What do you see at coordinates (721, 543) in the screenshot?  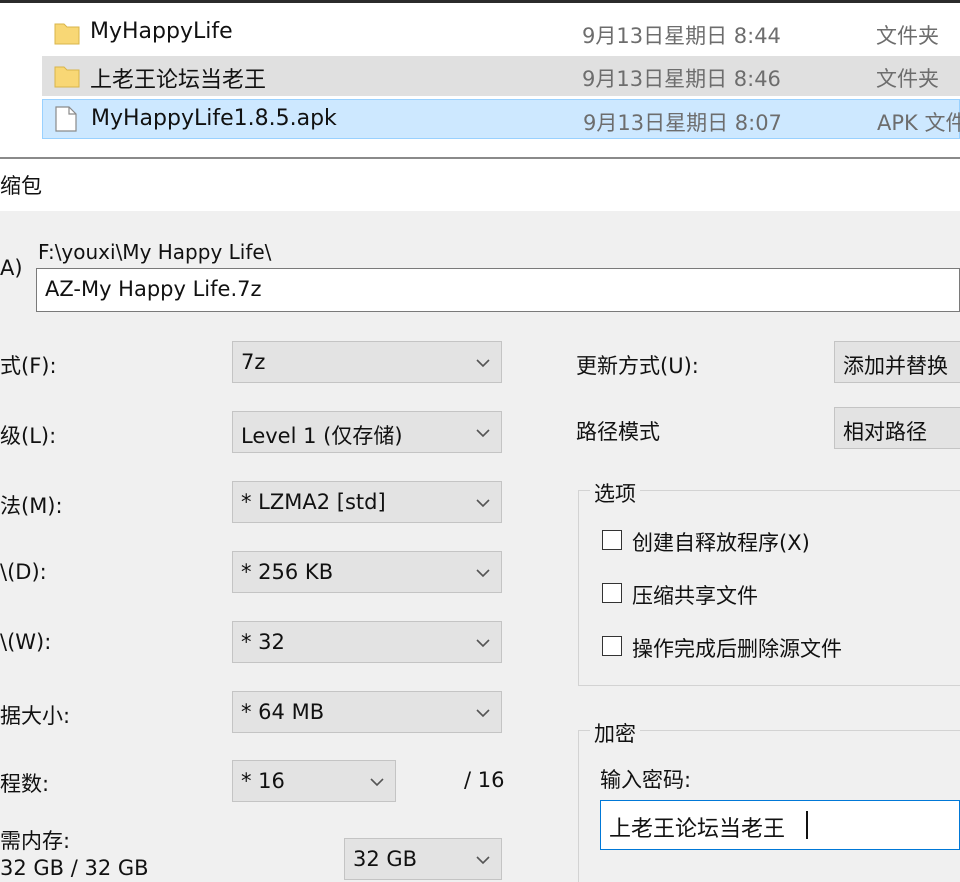 I see `create-sfx-label: 创建自释放程序(X)` at bounding box center [721, 543].